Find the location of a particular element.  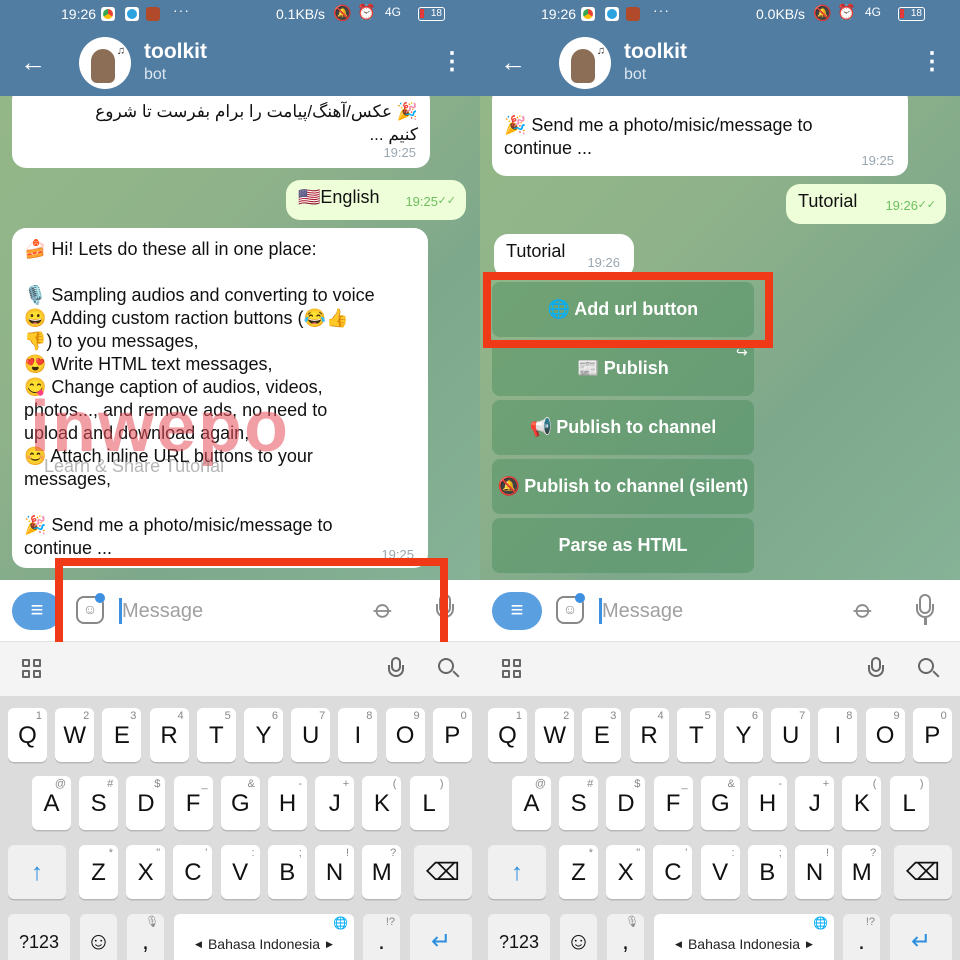

message-bubble-incoming: Tutorial 19:26 is located at coordinates (564, 256).